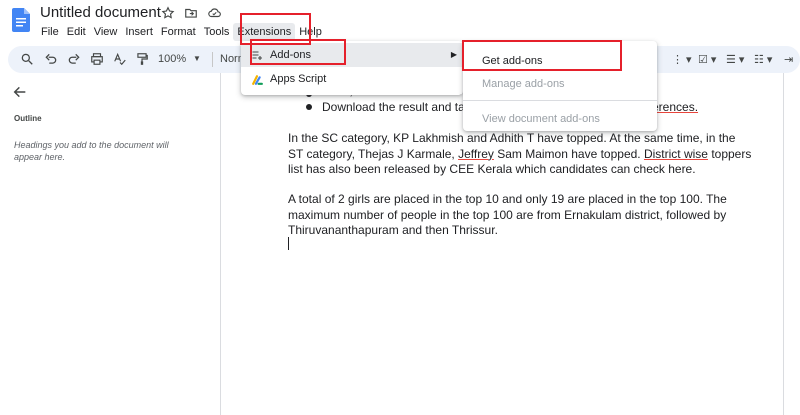 The height and width of the screenshot is (415, 800). I want to click on view-document-addons-item: View document add-ons, so click(541, 119).